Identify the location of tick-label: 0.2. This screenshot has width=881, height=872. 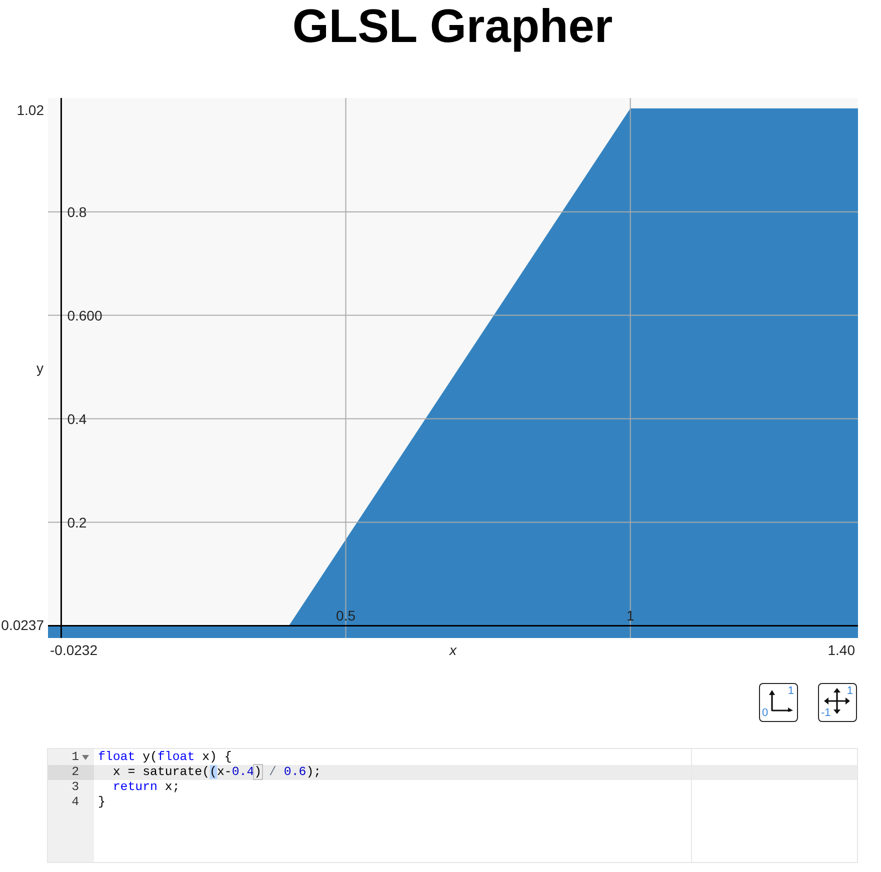
(77, 522).